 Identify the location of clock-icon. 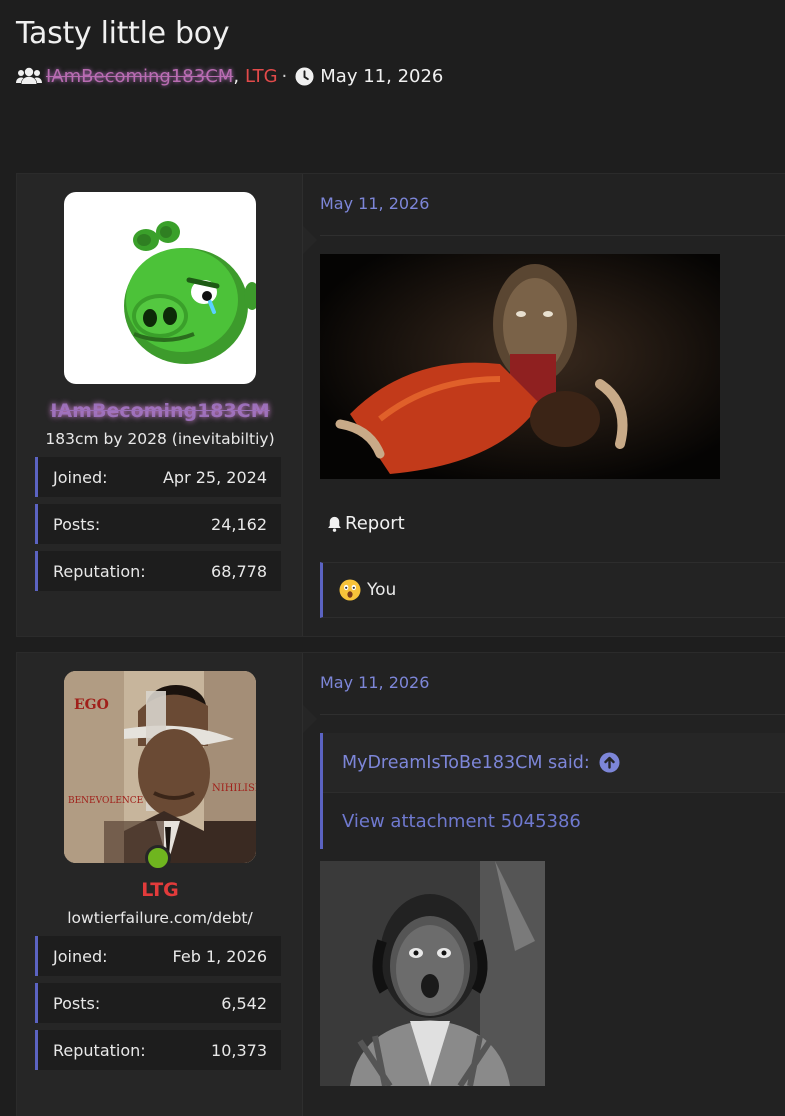
(304, 76).